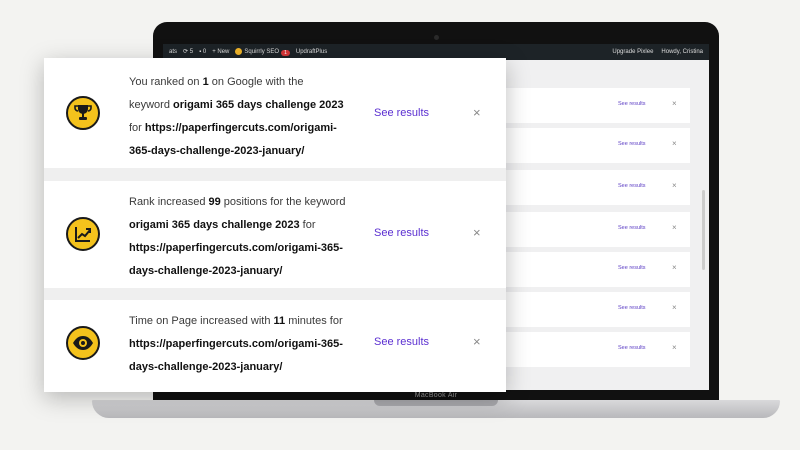 The height and width of the screenshot is (450, 800). Describe the element at coordinates (83, 343) in the screenshot. I see `eye-icon` at that location.